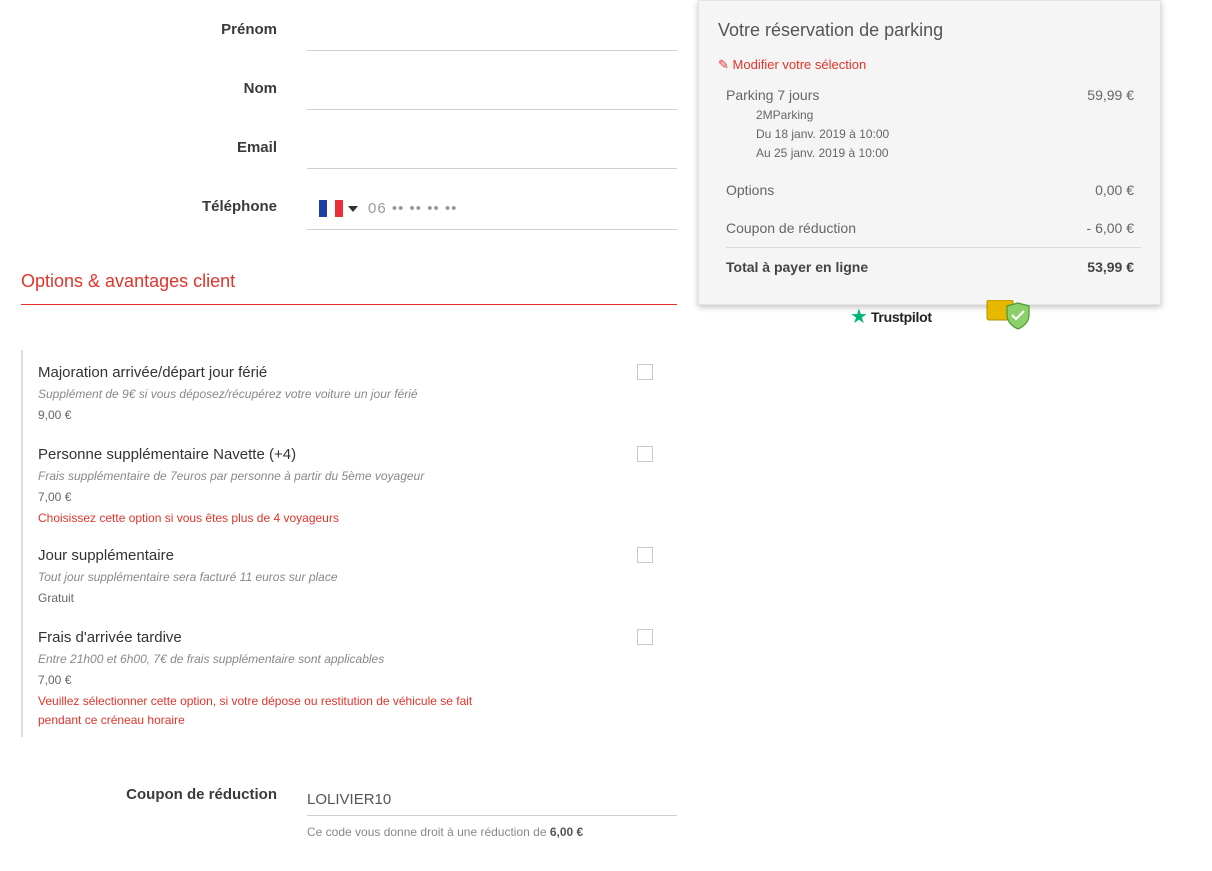 The image size is (1212, 871). I want to click on prenom-input, so click(492, 36).